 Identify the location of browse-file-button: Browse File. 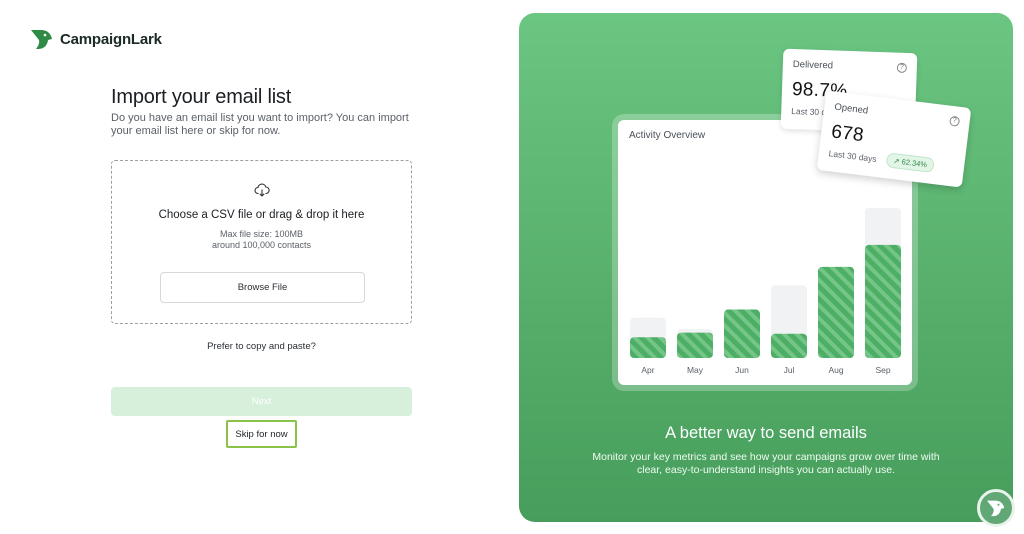
(262, 287).